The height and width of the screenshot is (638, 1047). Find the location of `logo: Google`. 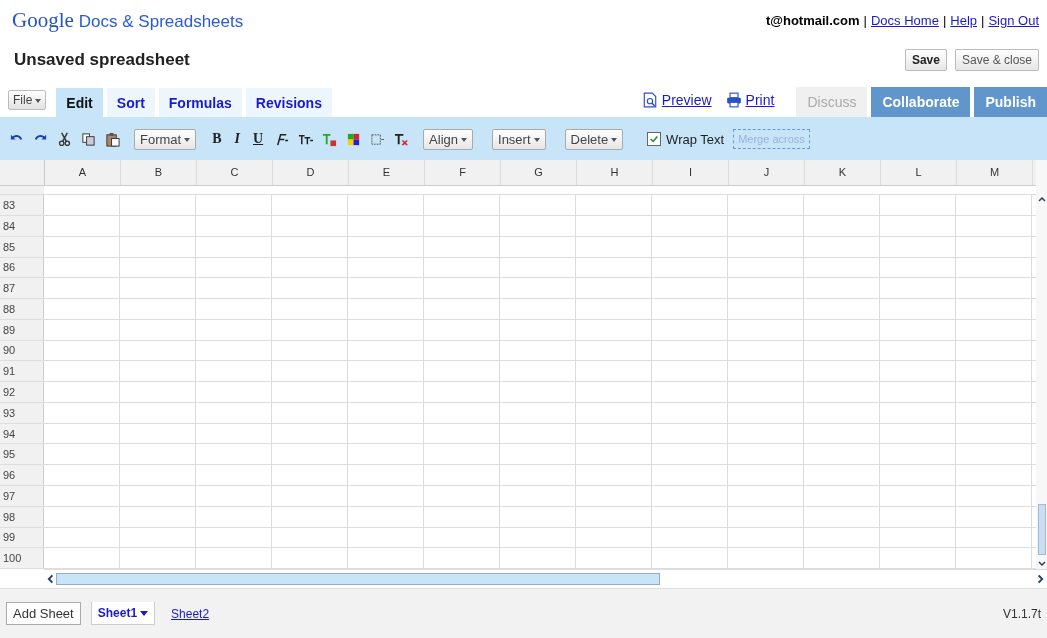

logo: Google is located at coordinates (43, 20).